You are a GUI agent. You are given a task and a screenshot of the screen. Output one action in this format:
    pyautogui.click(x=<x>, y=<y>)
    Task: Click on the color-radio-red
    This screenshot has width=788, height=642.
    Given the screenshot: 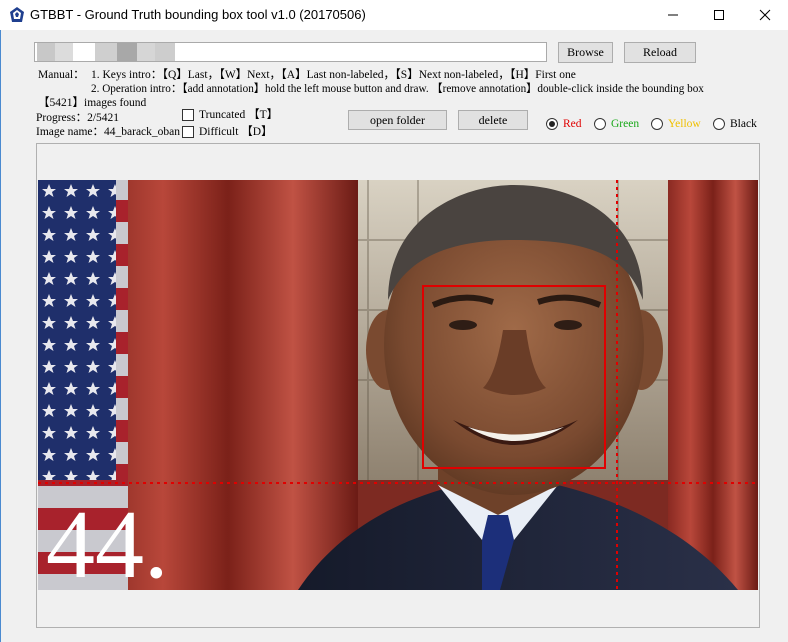 What is the action you would take?
    pyautogui.click(x=552, y=124)
    